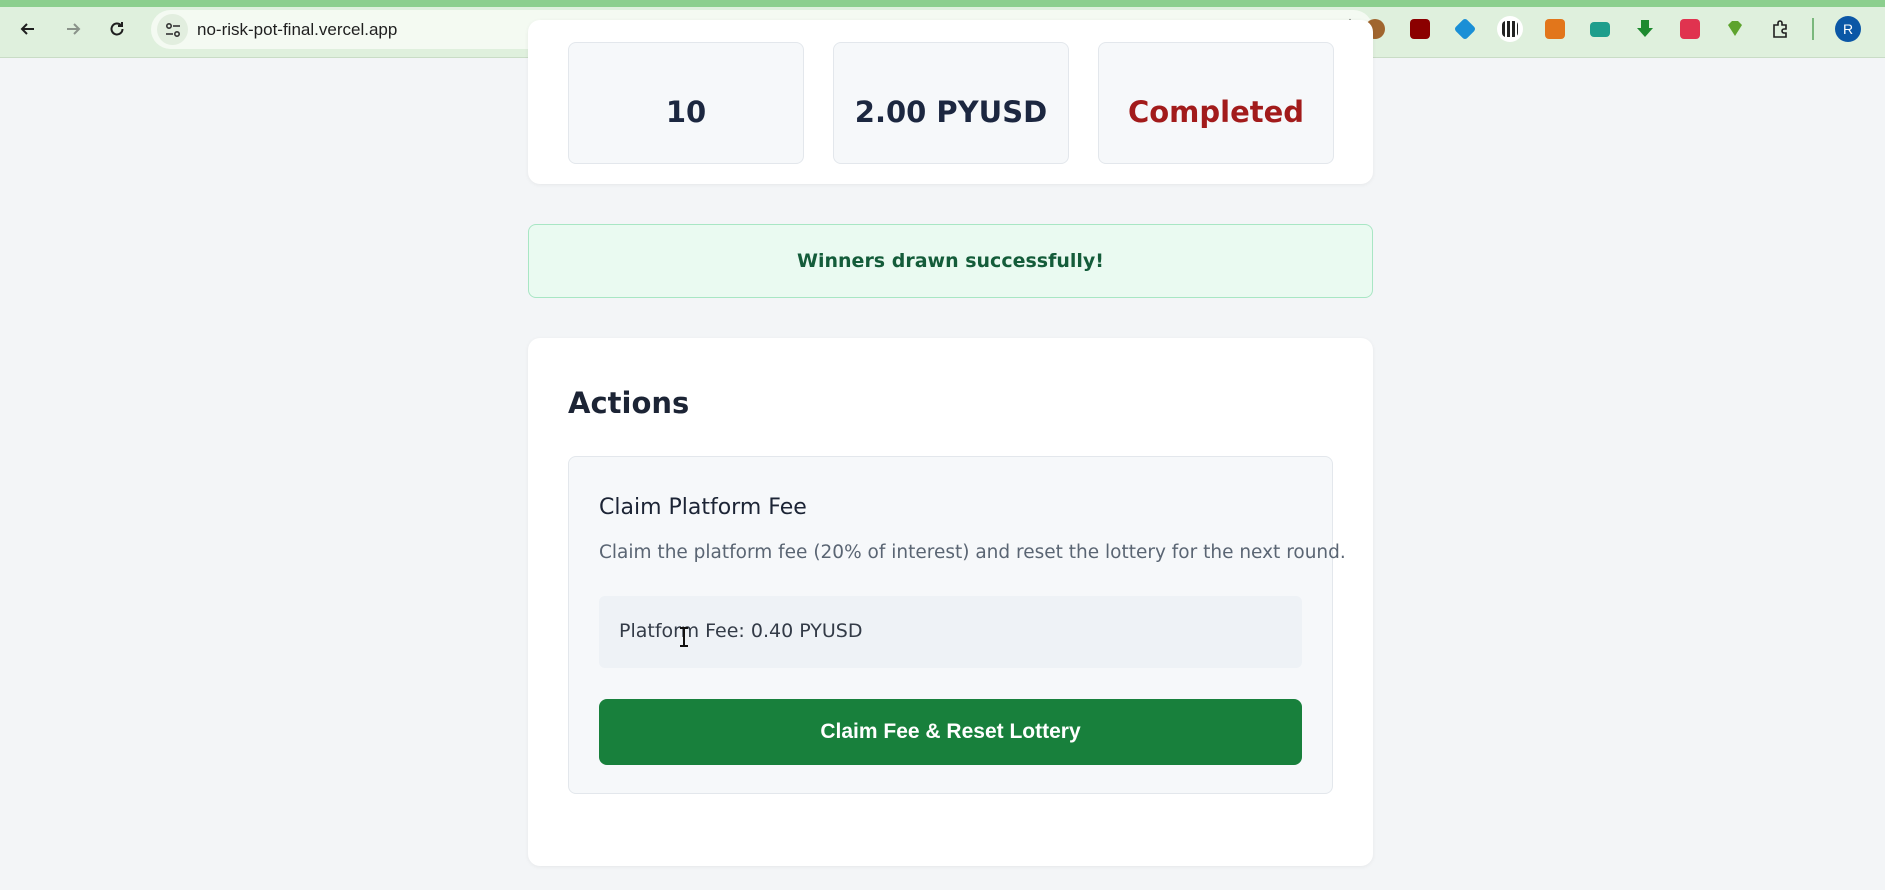 The height and width of the screenshot is (890, 1885). I want to click on mail-icon, so click(1600, 29).